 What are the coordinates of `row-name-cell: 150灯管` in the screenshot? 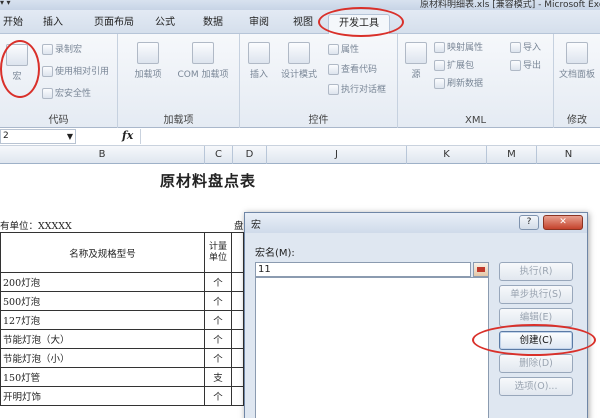 It's located at (102, 377).